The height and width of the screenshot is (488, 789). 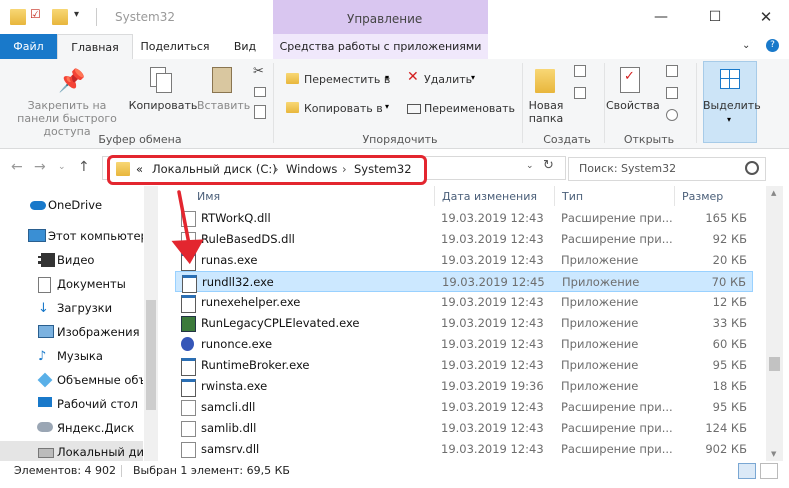 I want to click on easy-access-icon, so click(x=580, y=93).